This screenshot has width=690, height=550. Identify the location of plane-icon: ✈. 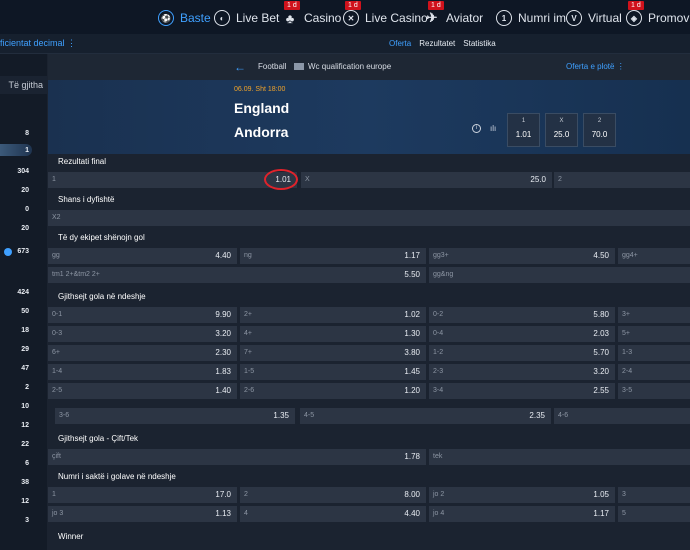
(432, 17).